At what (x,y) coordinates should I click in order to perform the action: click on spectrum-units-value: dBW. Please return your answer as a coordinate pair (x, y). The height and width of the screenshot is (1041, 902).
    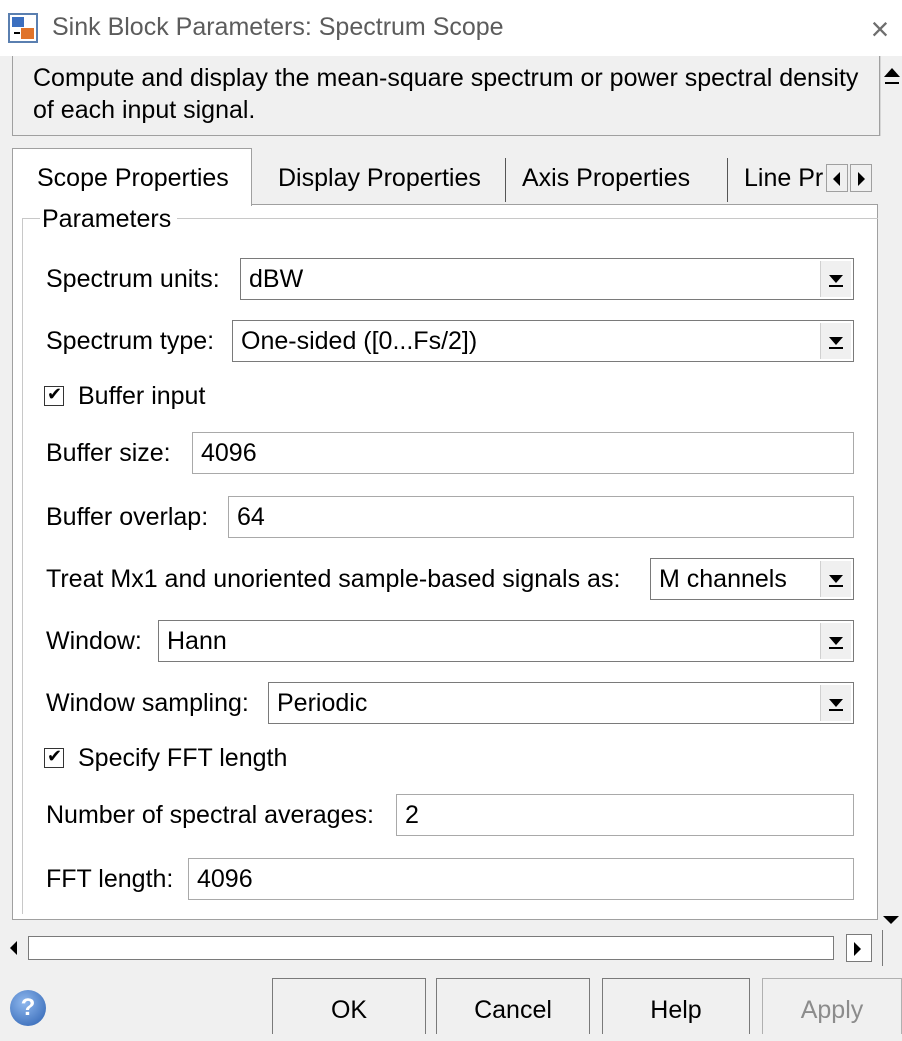
    Looking at the image, I should click on (276, 279).